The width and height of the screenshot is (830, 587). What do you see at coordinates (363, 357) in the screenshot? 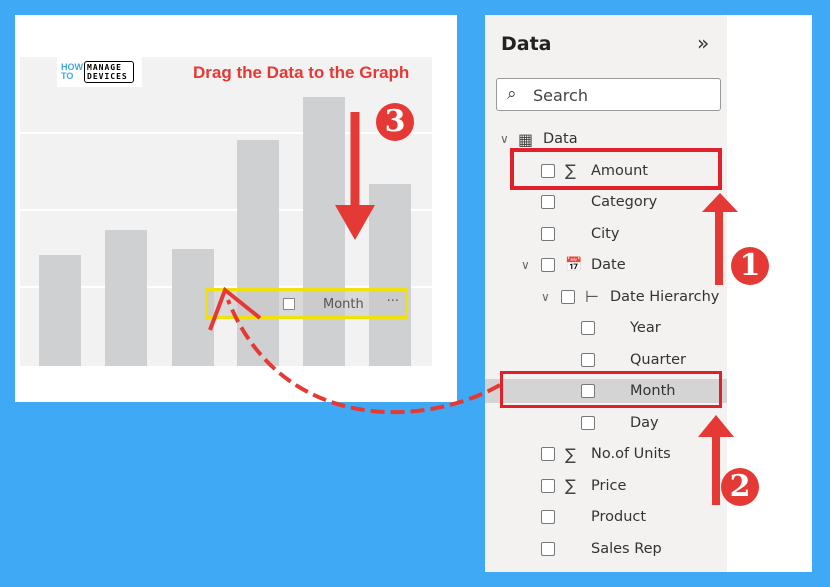
I see `dashed-drag-arrow` at bounding box center [363, 357].